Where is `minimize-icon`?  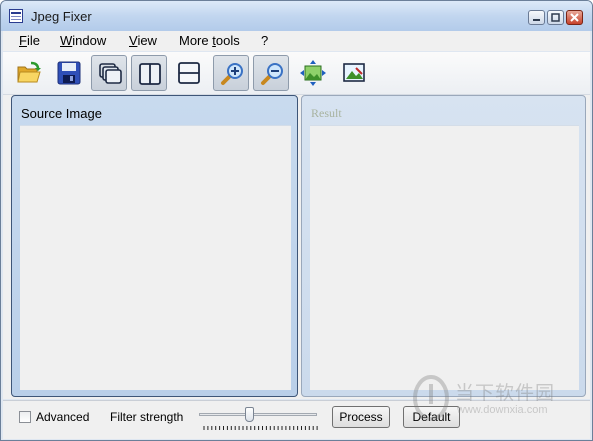
minimize-icon is located at coordinates (536, 20).